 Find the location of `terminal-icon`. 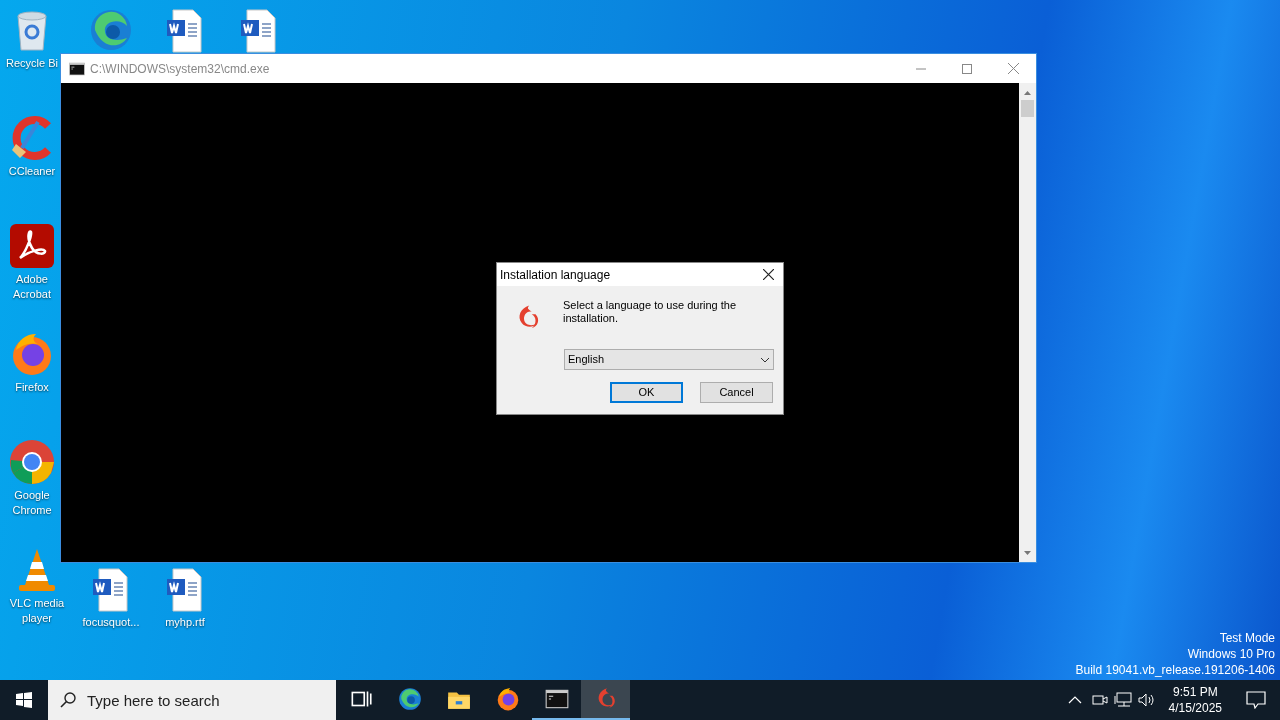

terminal-icon is located at coordinates (77, 68).